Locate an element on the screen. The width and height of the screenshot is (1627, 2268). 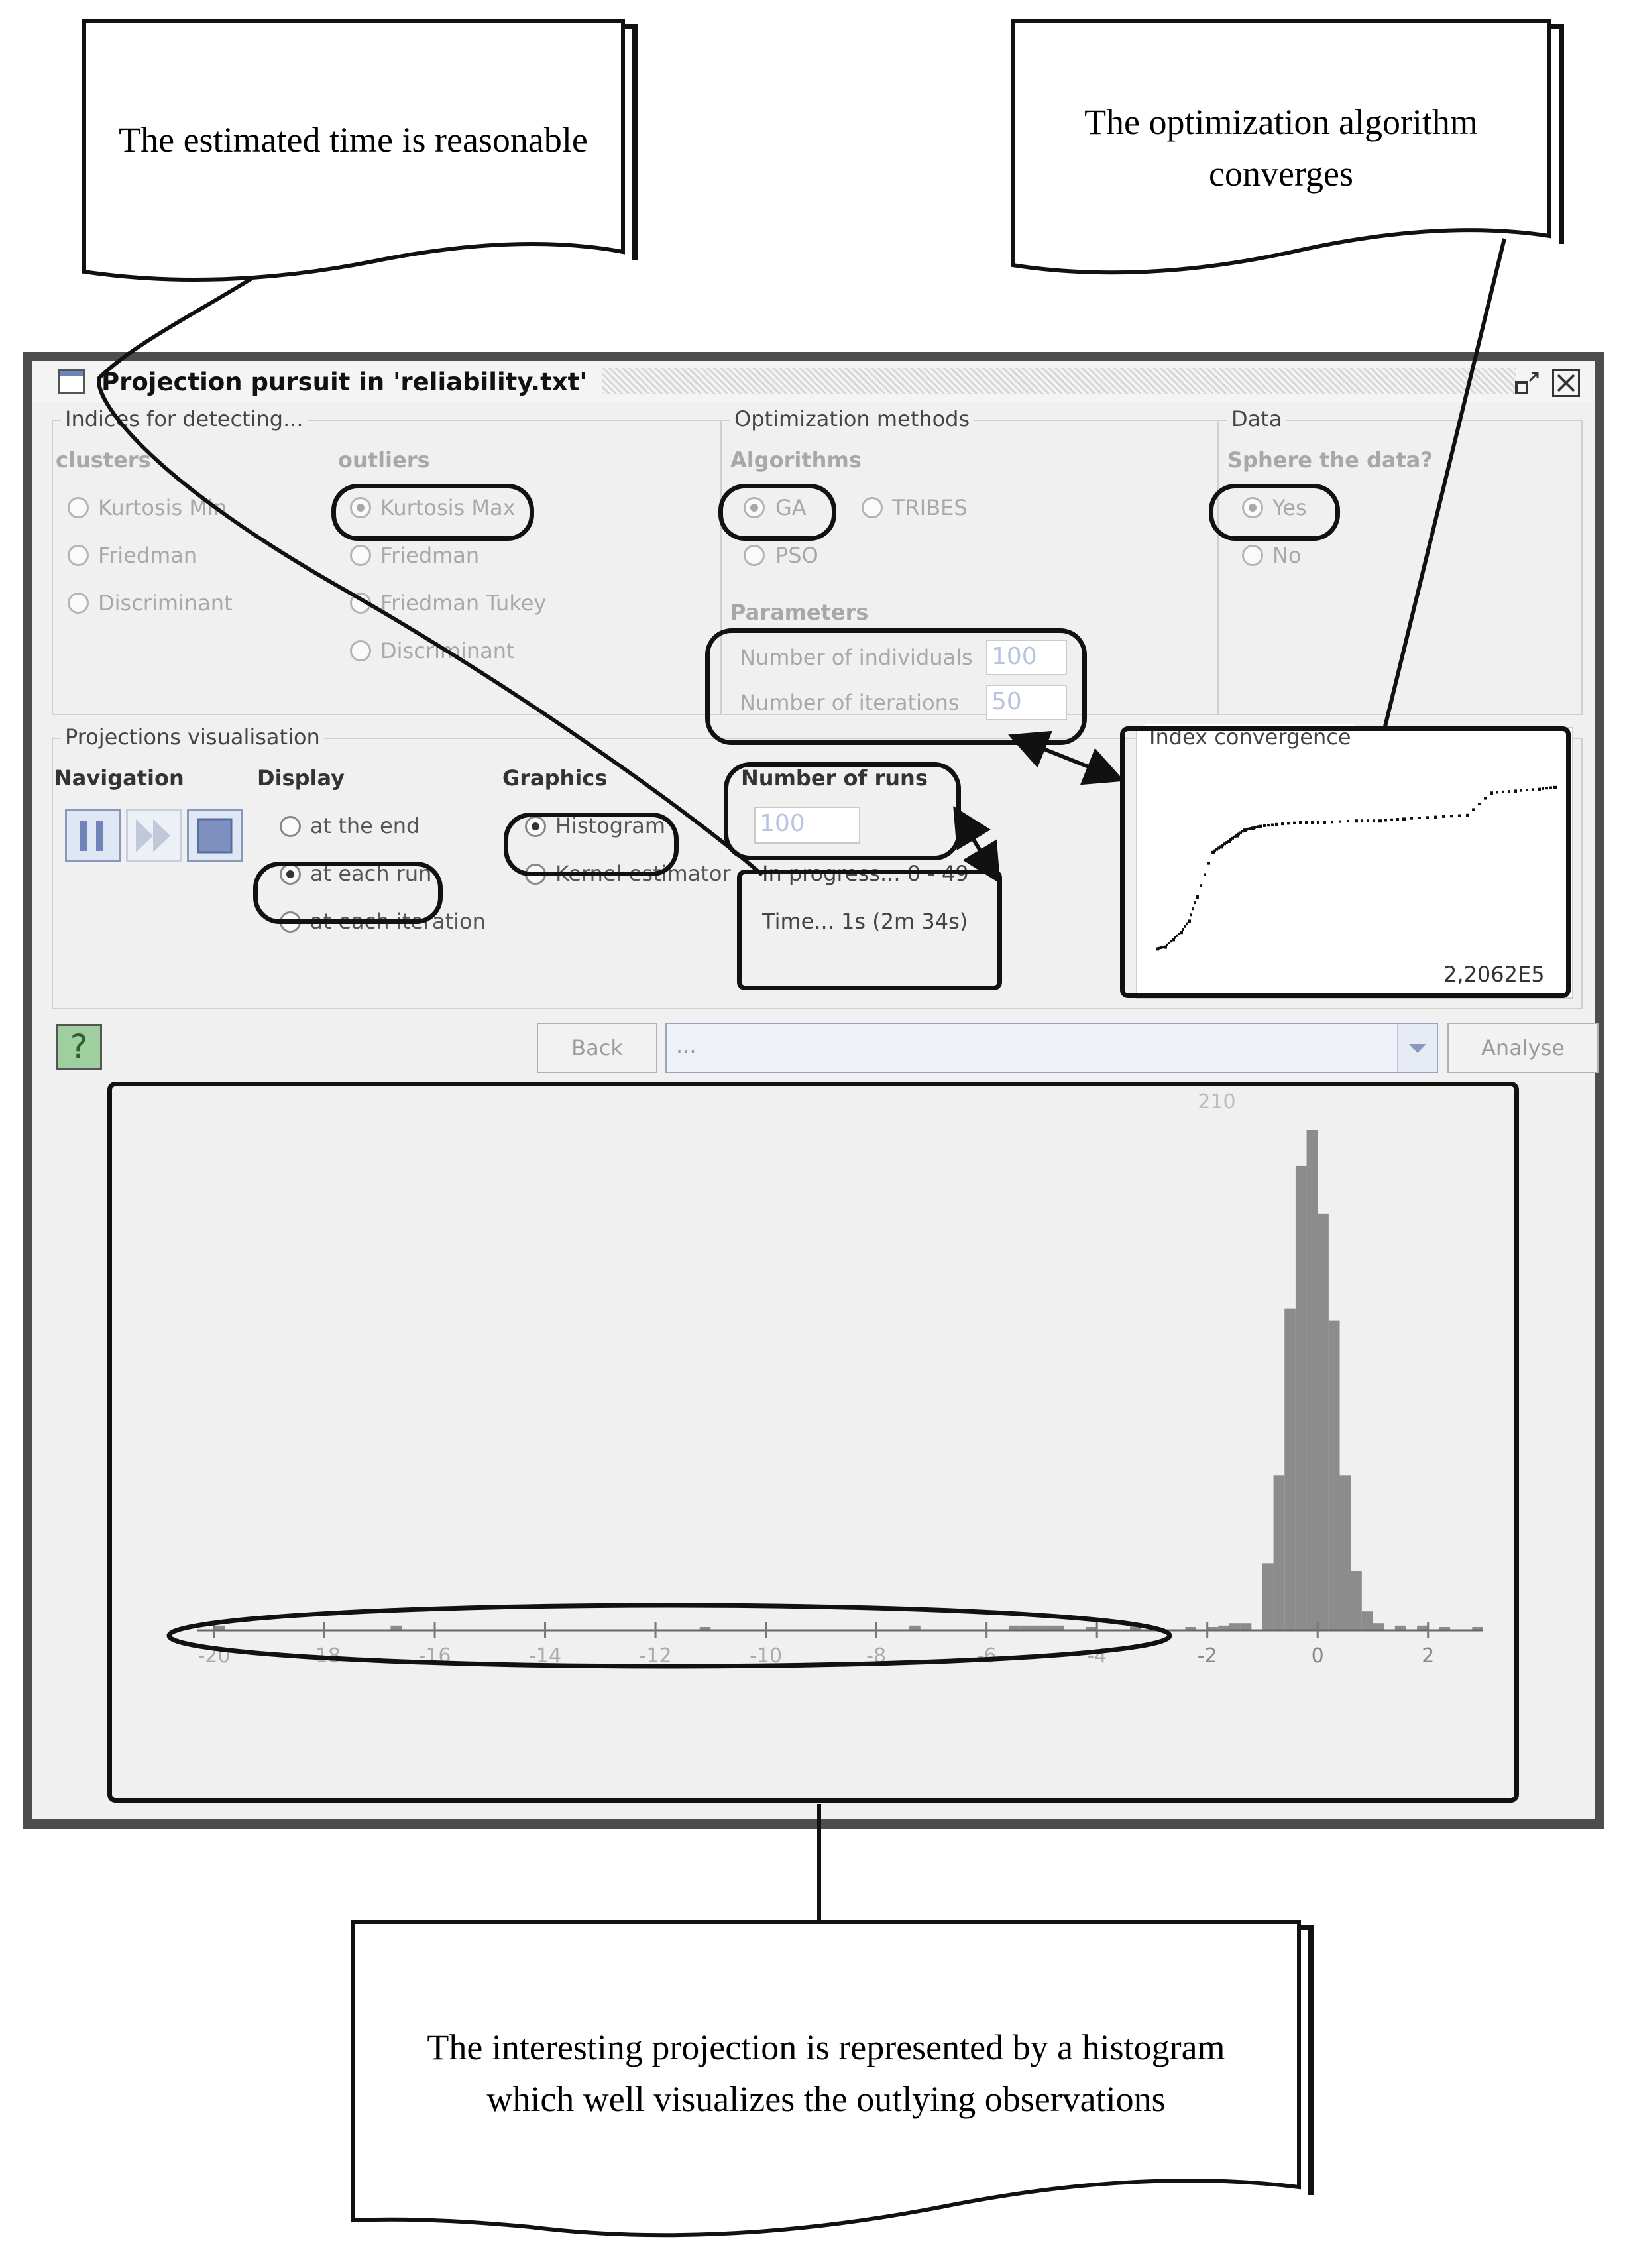
arrow-runs-progress is located at coordinates (977, 845).